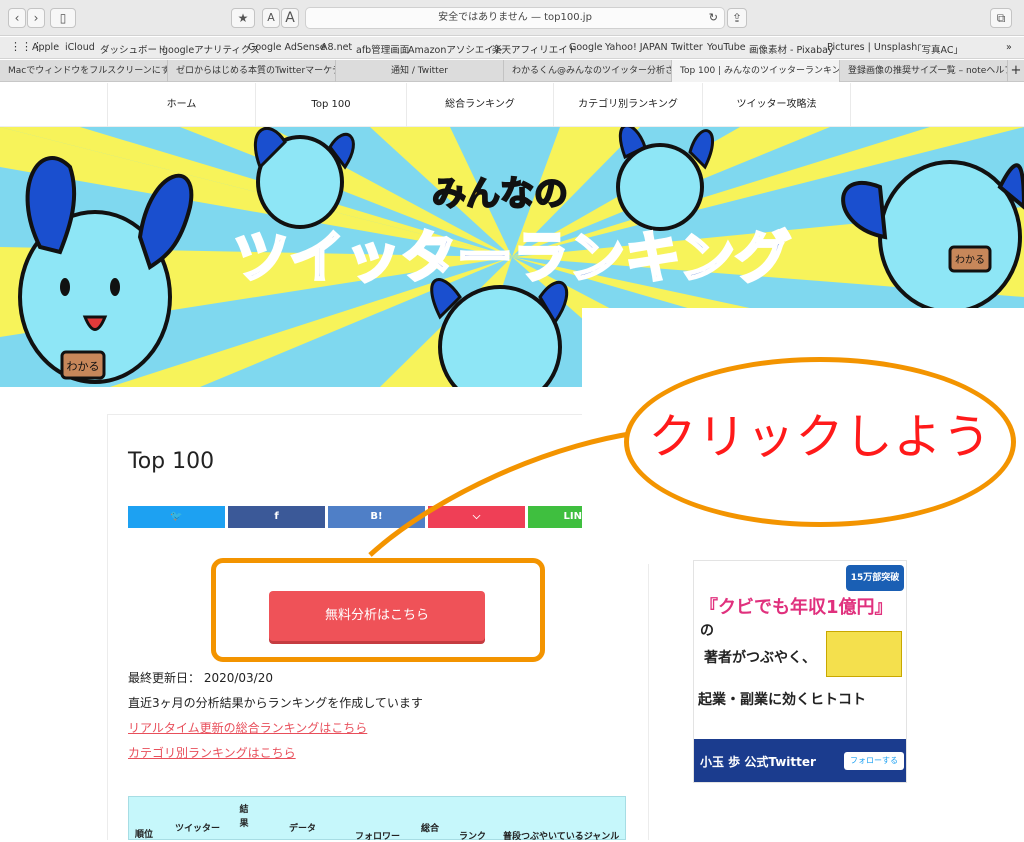 Image resolution: width=1024 pixels, height=842 pixels. What do you see at coordinates (336, 47) in the screenshot?
I see `bookmark-item: A8.net` at bounding box center [336, 47].